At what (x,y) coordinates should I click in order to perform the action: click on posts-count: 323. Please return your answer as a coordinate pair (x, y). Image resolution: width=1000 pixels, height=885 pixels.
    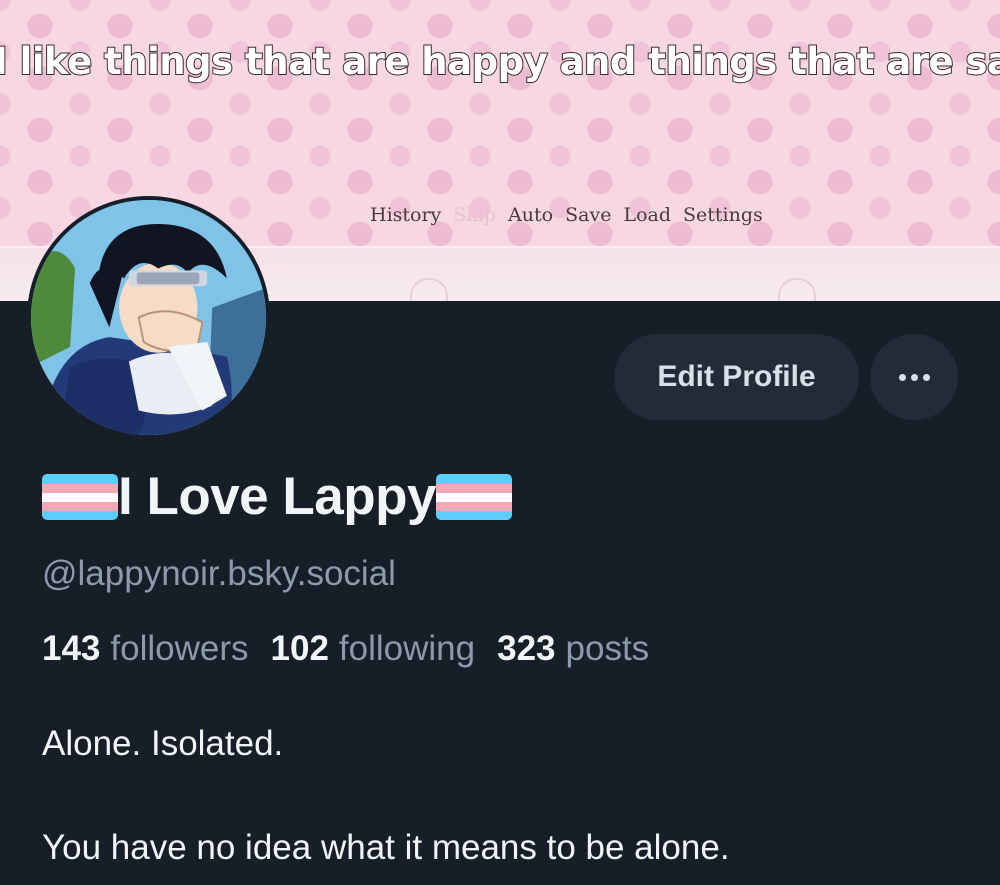
    Looking at the image, I should click on (526, 648).